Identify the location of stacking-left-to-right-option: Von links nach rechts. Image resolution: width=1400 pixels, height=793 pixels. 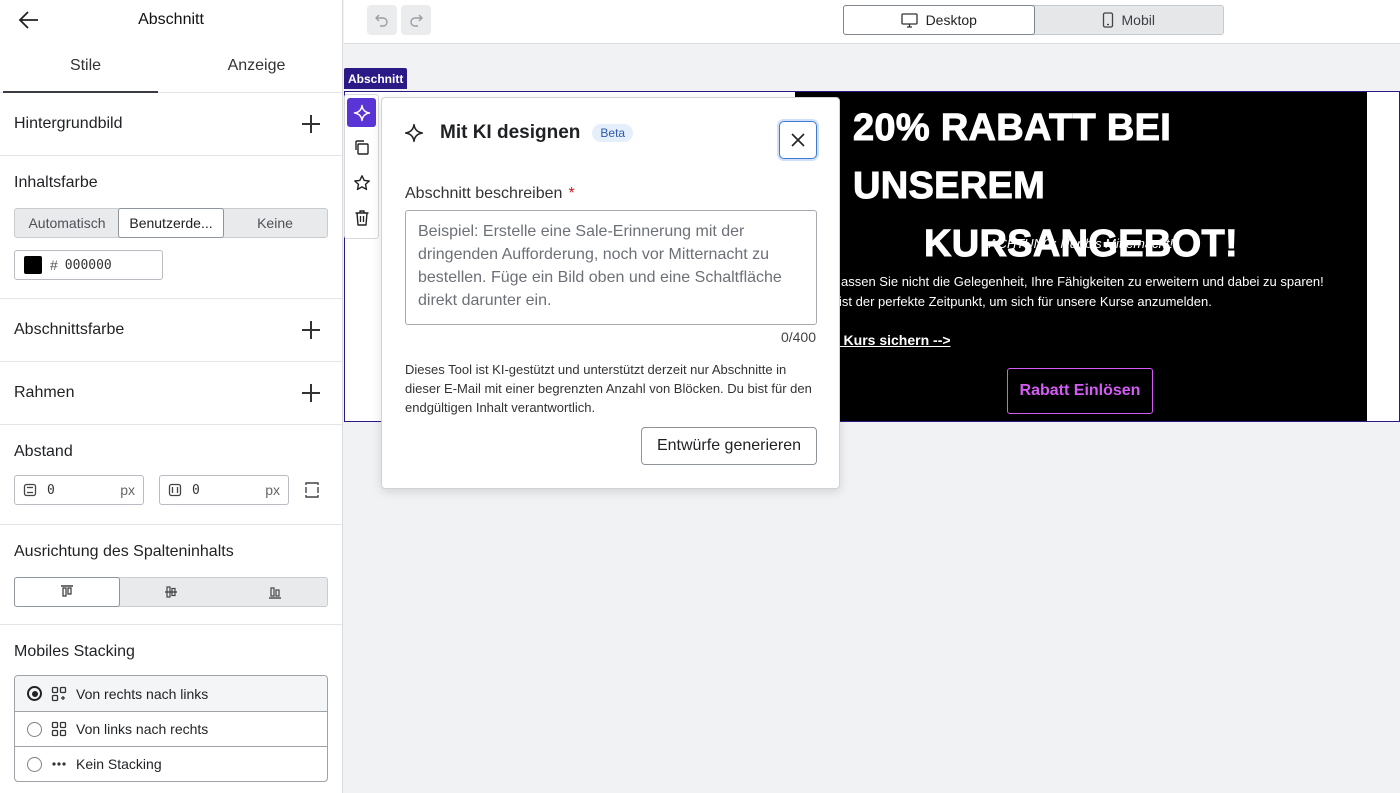
(171, 728).